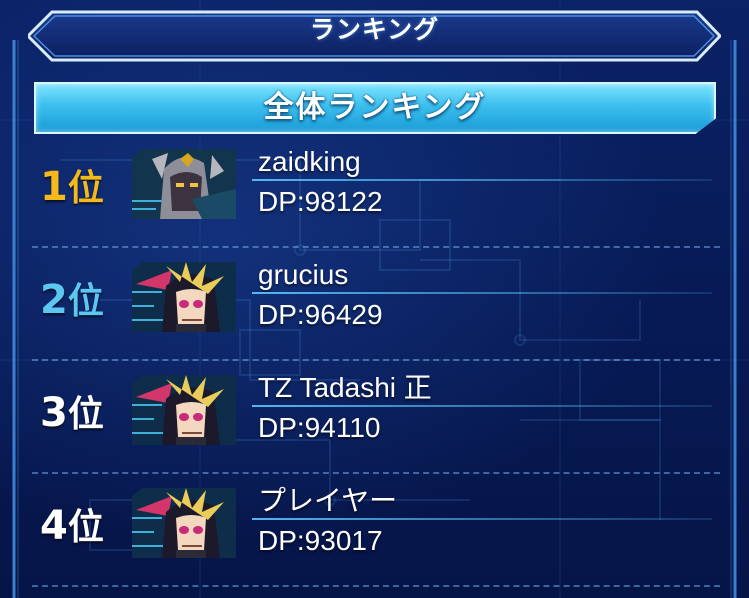 This screenshot has width=749, height=598. Describe the element at coordinates (303, 274) in the screenshot. I see `player-name: grucius` at that location.